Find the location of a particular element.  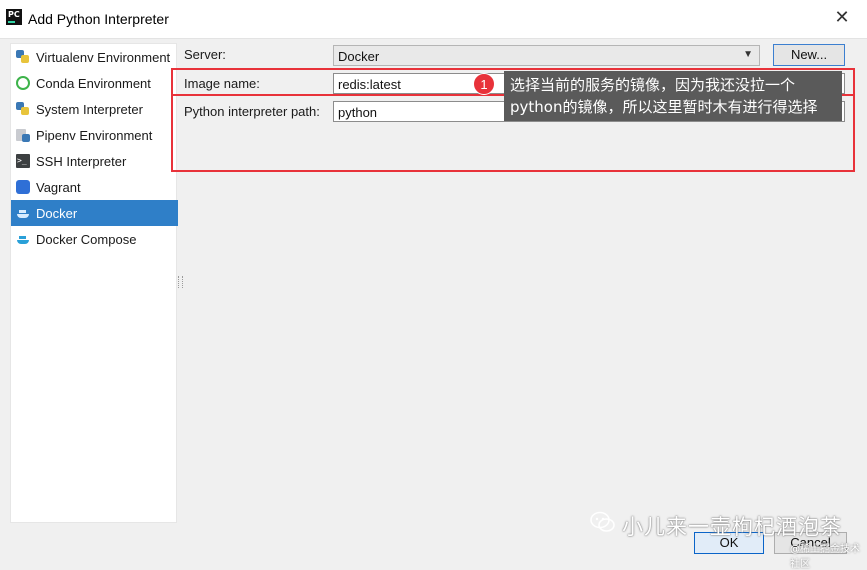

terminal-icon: >_ is located at coordinates (23, 161).